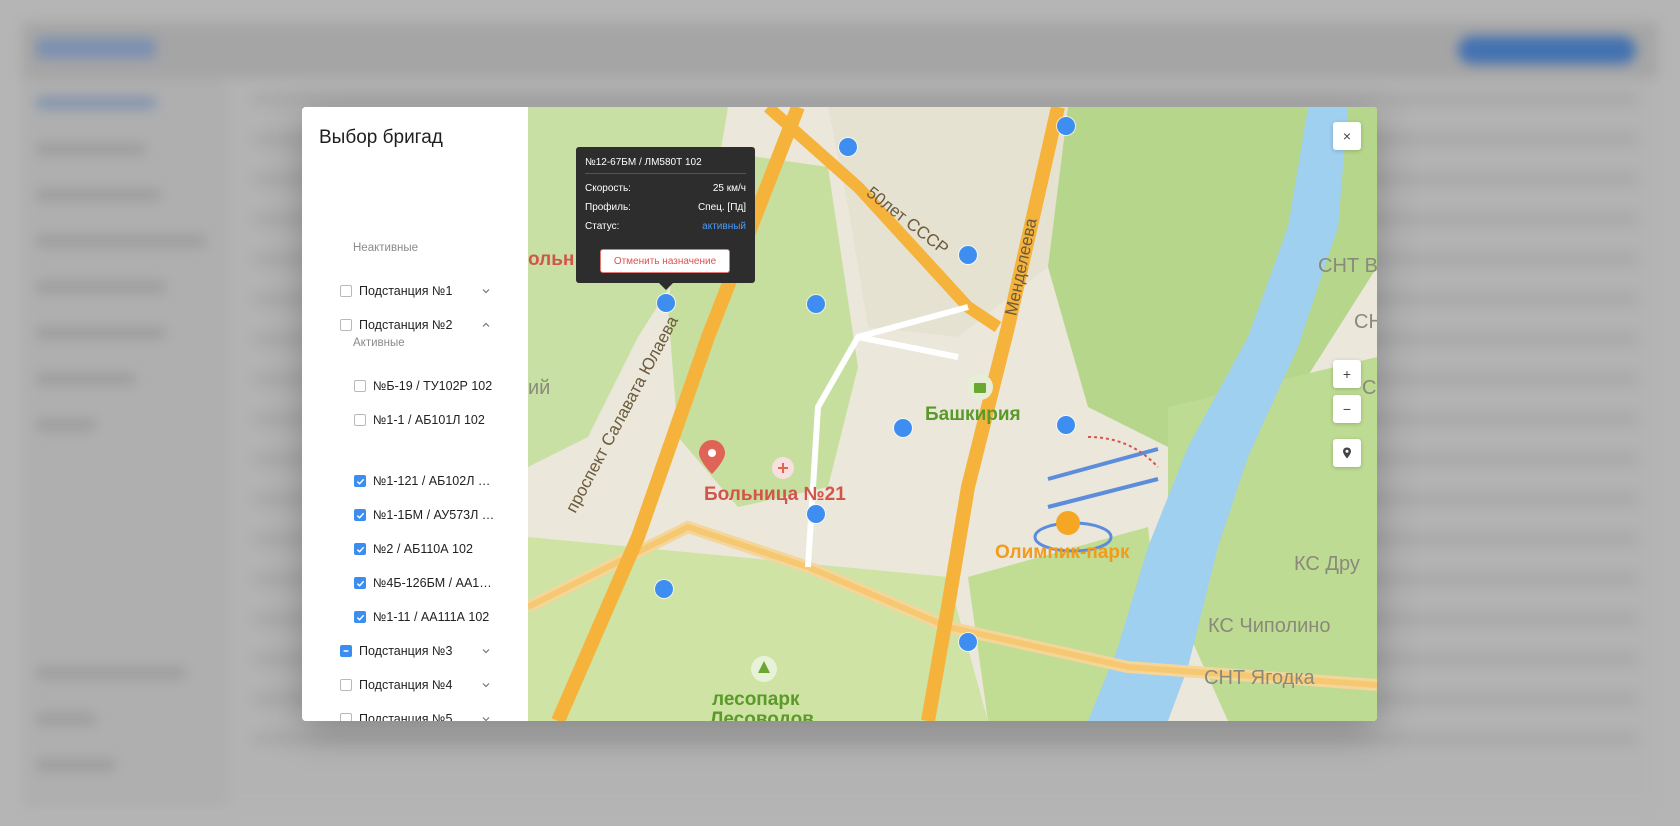  What do you see at coordinates (406, 325) in the screenshot?
I see `substation-label: Подстанция №2` at bounding box center [406, 325].